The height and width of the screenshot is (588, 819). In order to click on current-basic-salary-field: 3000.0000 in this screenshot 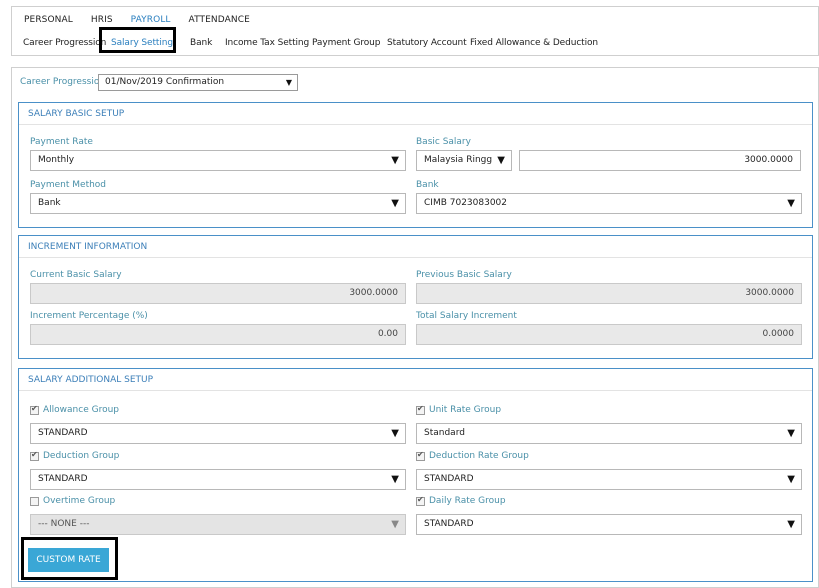, I will do `click(218, 293)`.